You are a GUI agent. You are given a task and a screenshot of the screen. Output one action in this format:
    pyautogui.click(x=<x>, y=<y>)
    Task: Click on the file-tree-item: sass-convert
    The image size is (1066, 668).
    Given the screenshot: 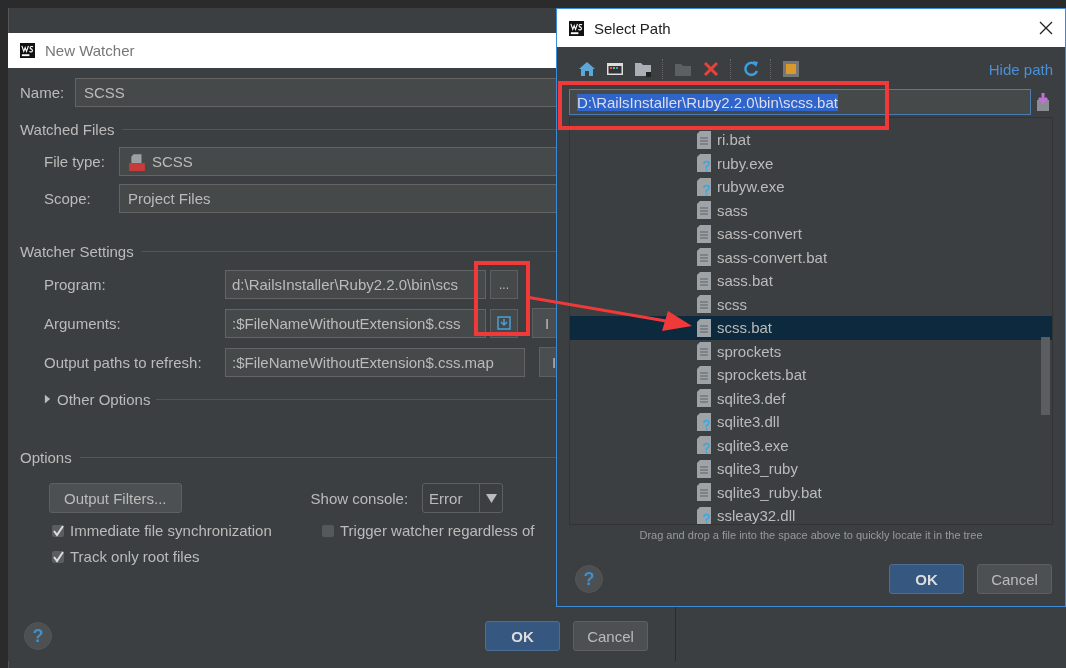 What is the action you would take?
    pyautogui.click(x=811, y=234)
    